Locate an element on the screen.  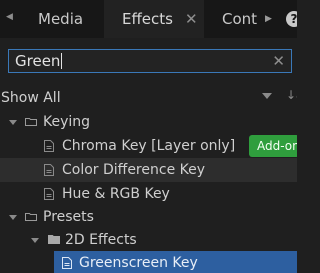
tree-label: Presets is located at coordinates (68, 217).